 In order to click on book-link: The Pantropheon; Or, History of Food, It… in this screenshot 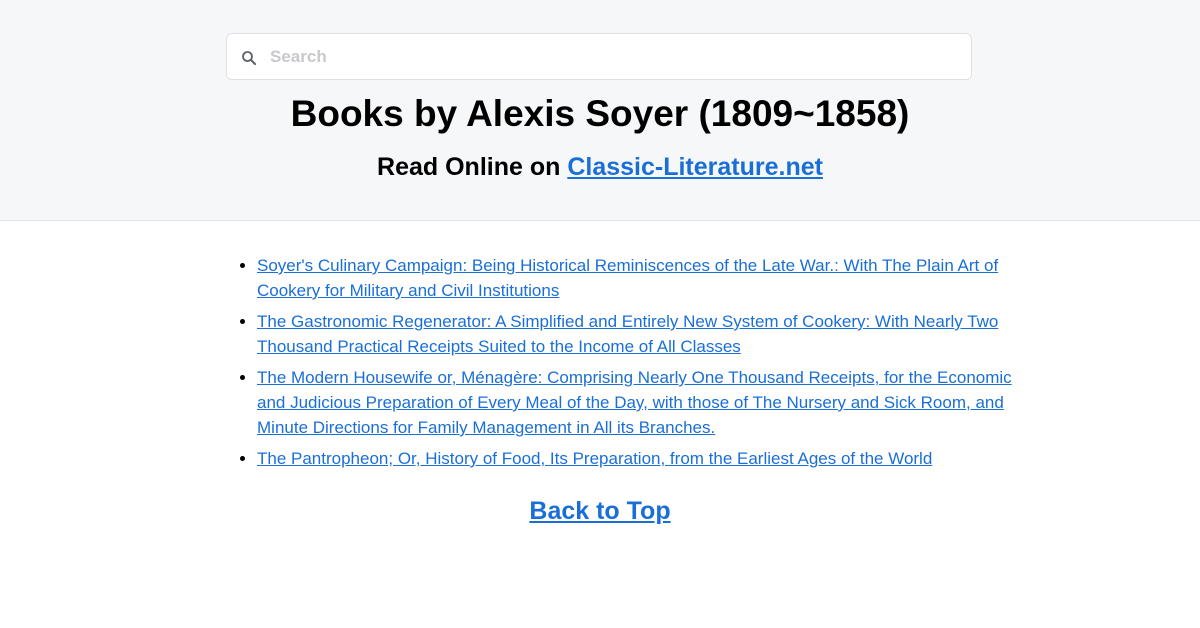, I will do `click(594, 458)`.